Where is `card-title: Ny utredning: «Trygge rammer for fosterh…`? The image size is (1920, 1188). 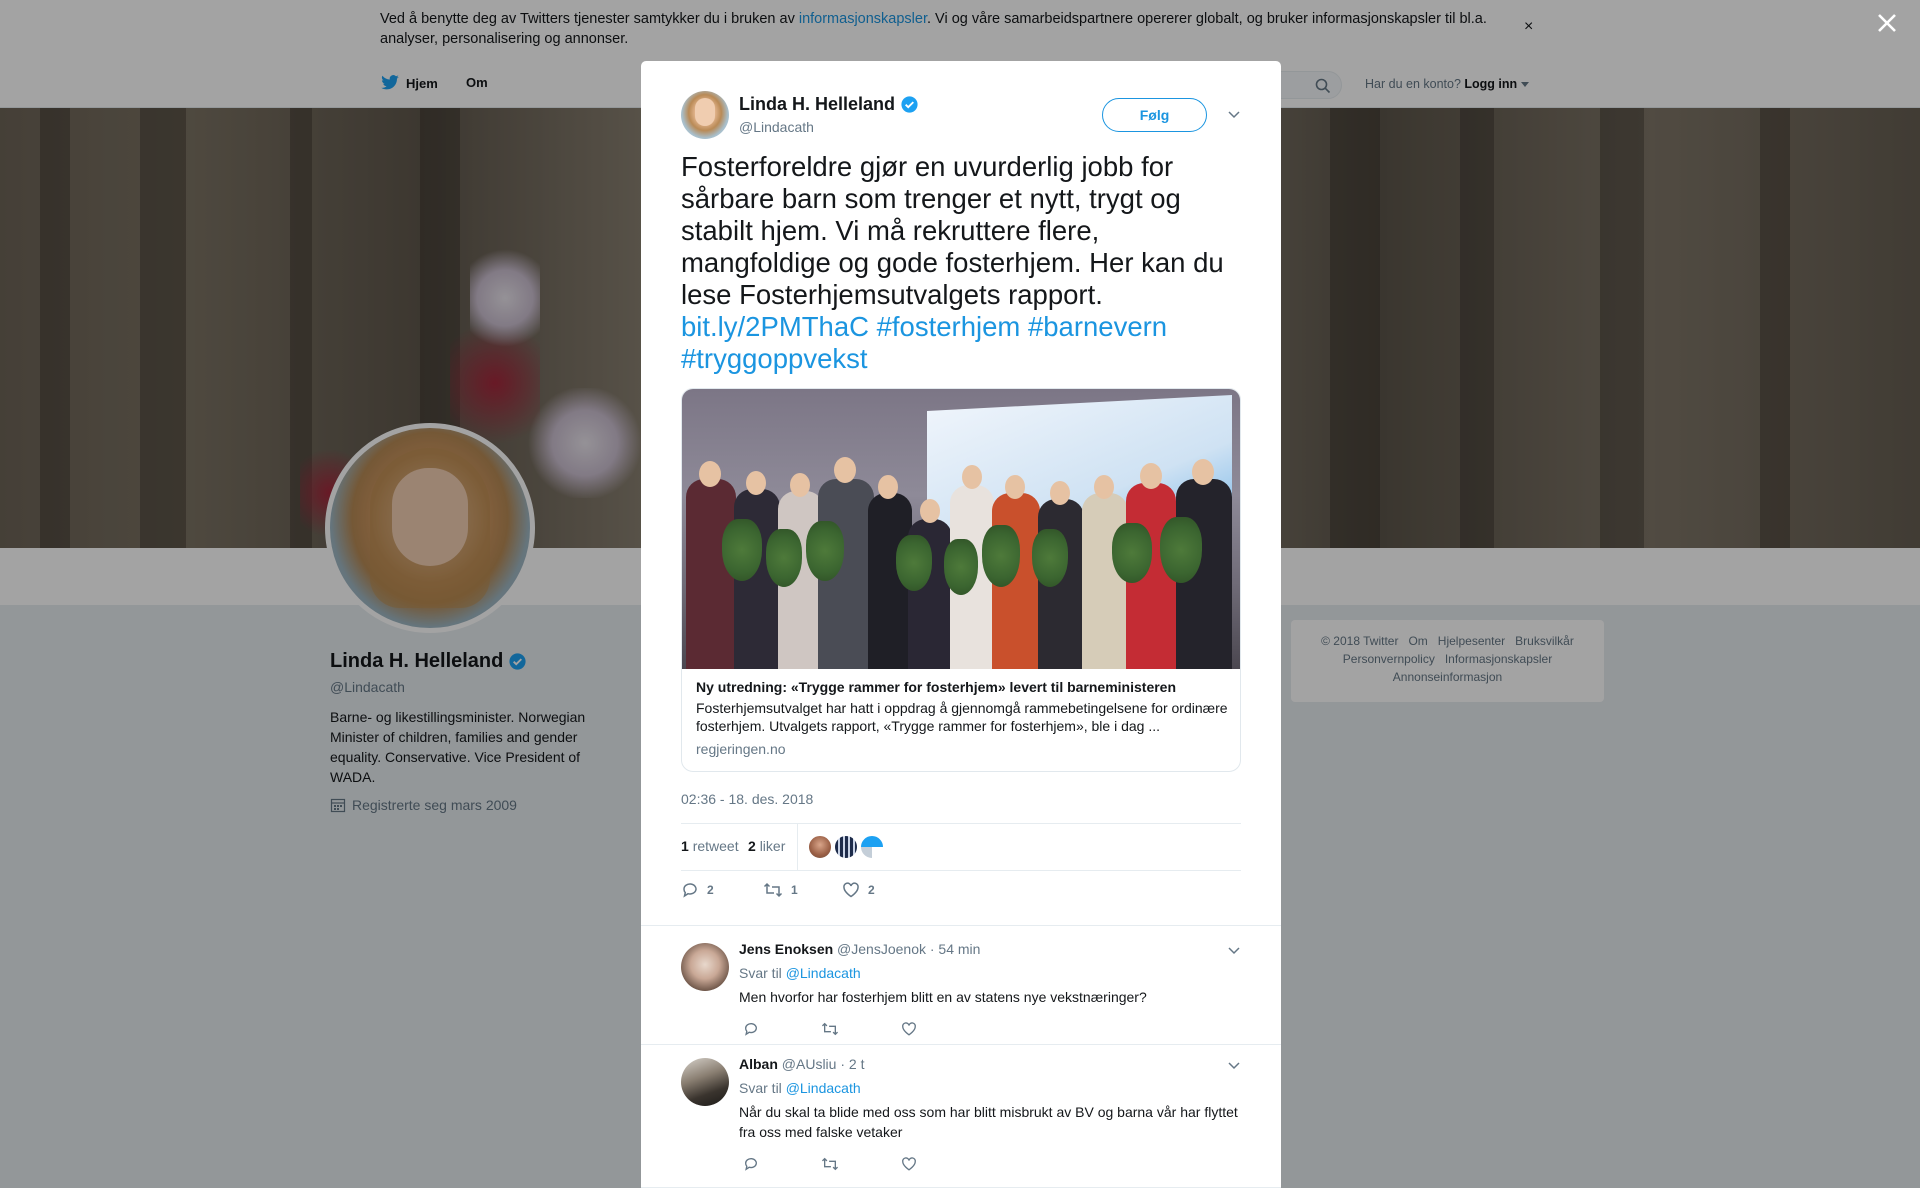 card-title: Ny utredning: «Trygge rammer for fosterh… is located at coordinates (936, 687).